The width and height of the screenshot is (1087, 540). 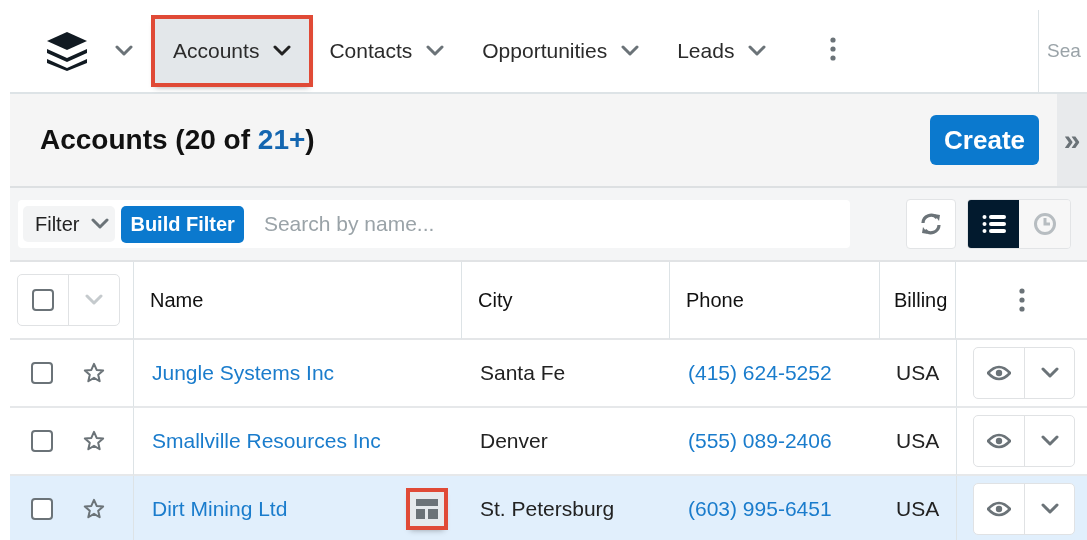 What do you see at coordinates (387, 51) in the screenshot?
I see `nav-tab: Contacts` at bounding box center [387, 51].